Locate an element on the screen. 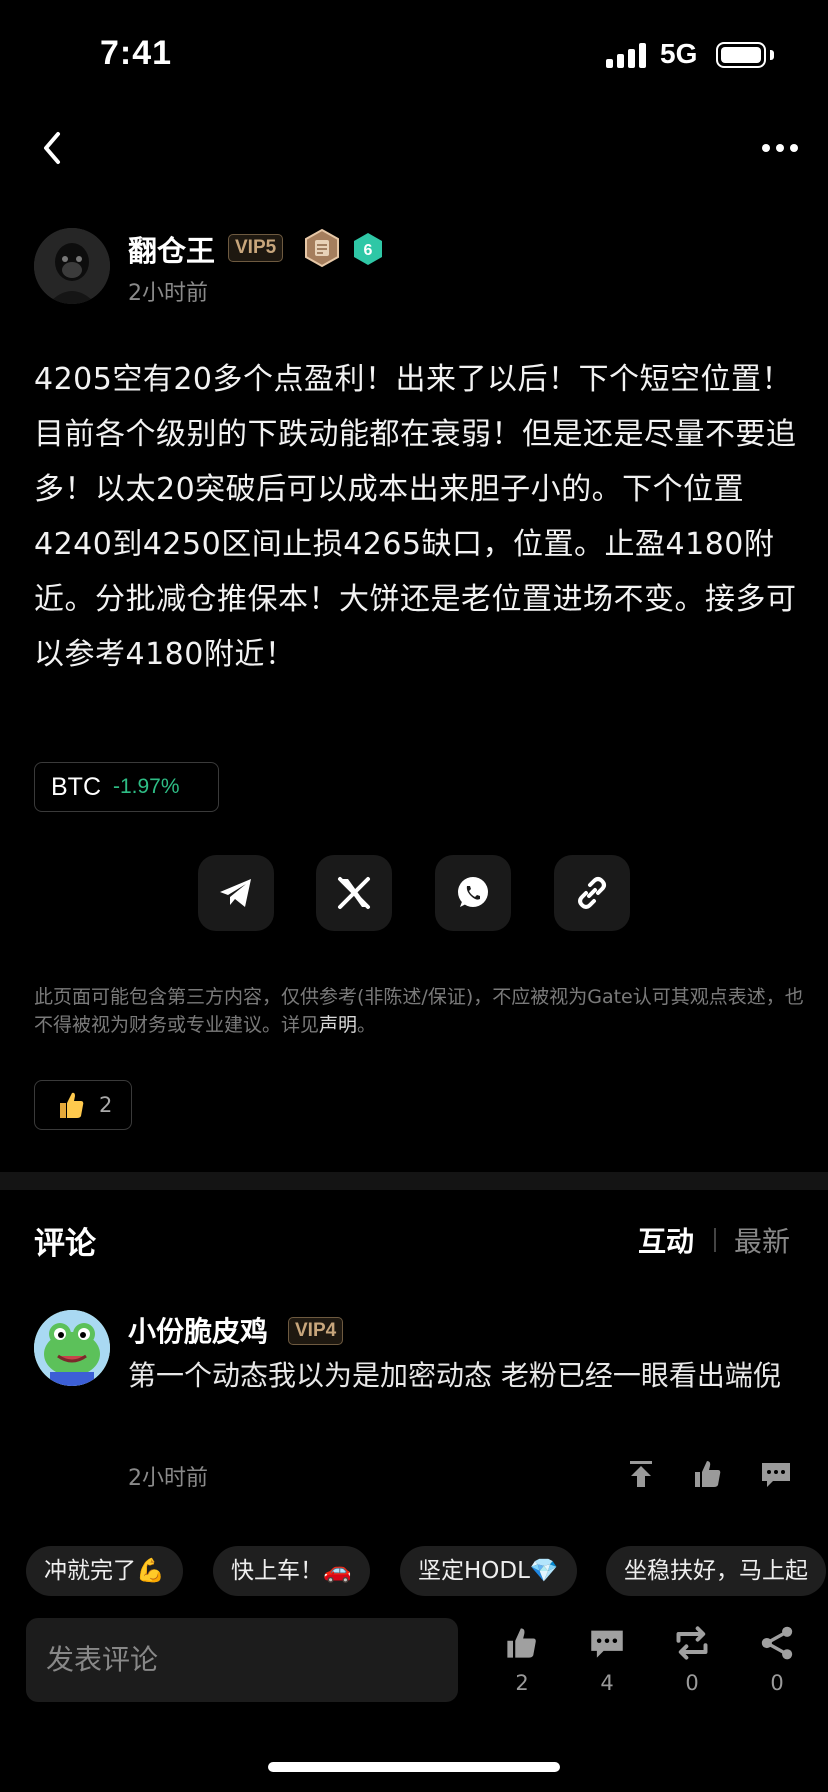  thumbs-up-emoji-icon is located at coordinates (72, 1105).